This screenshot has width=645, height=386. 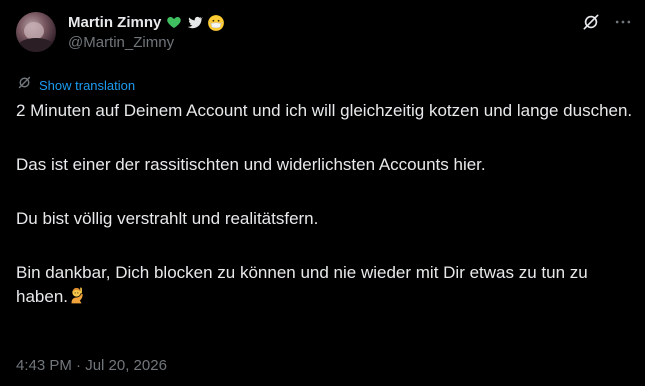 What do you see at coordinates (87, 85) in the screenshot?
I see `show-translation-label: Show translation` at bounding box center [87, 85].